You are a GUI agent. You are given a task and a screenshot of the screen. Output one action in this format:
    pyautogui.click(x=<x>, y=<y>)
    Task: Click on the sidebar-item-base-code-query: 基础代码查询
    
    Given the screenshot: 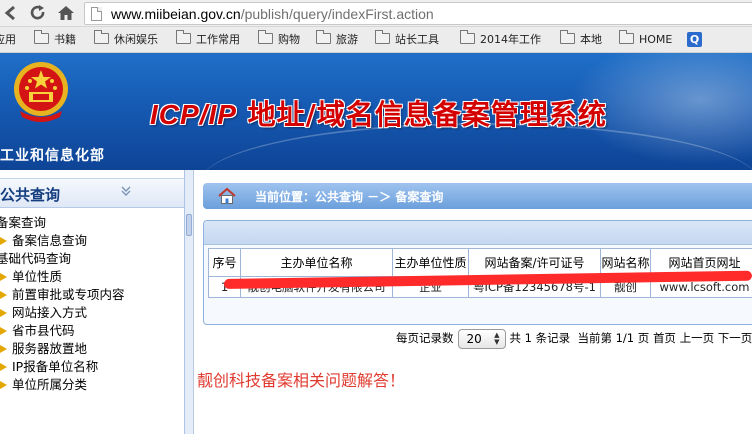 What is the action you would take?
    pyautogui.click(x=92, y=259)
    